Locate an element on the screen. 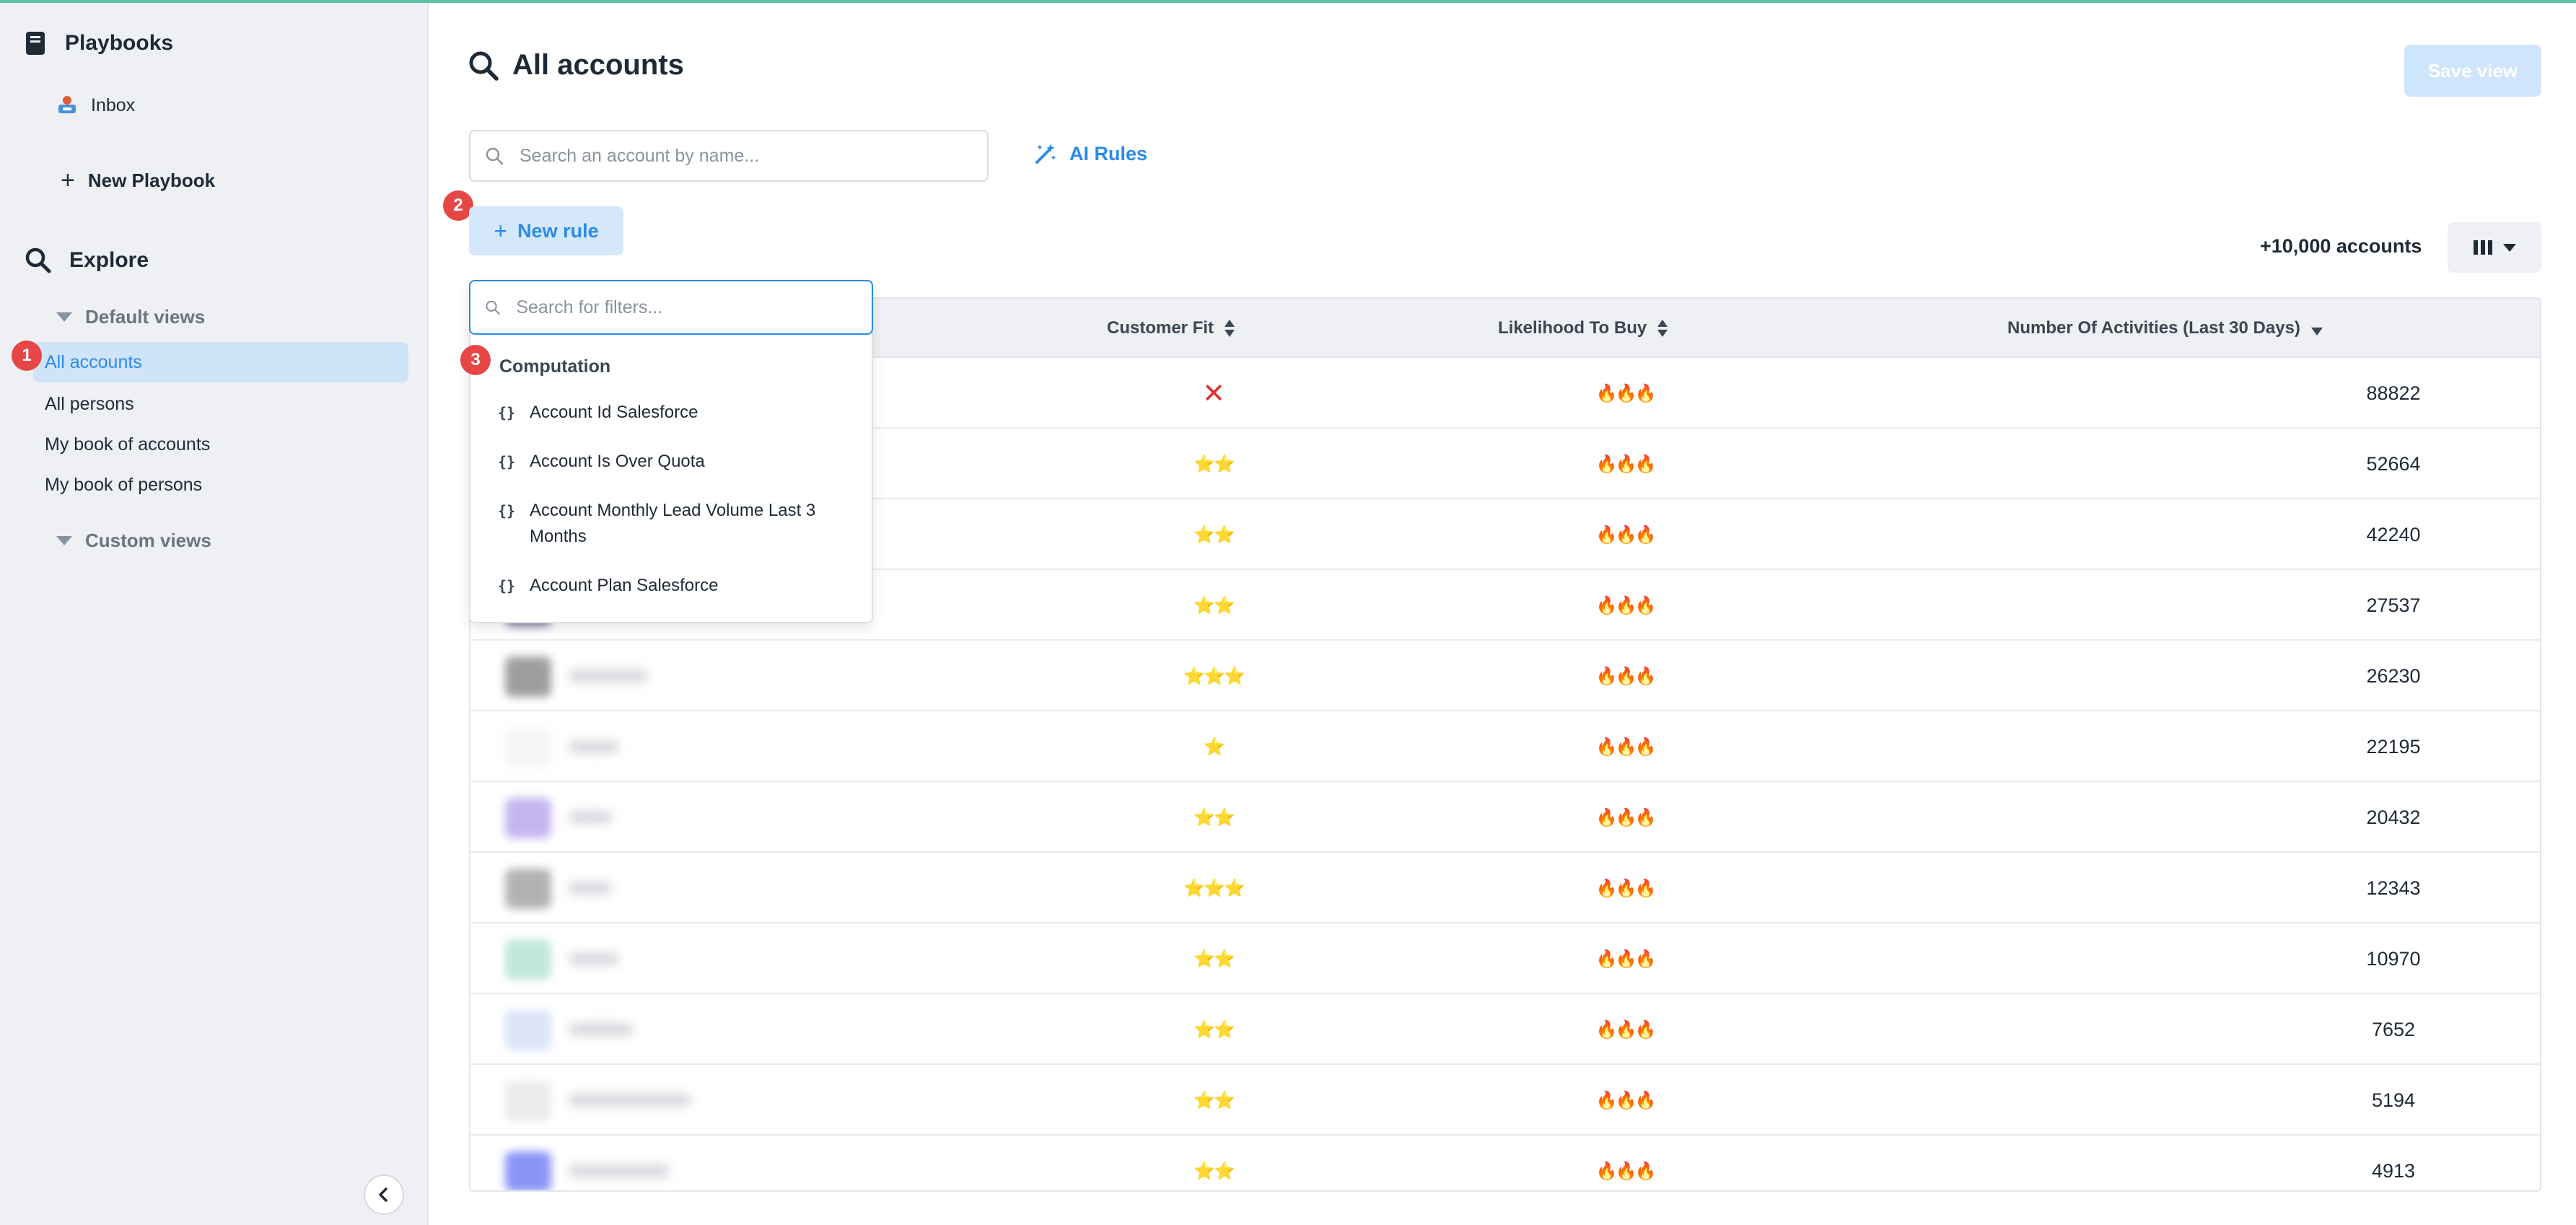 The image size is (2576, 1225). account-search-input is located at coordinates (736, 156).